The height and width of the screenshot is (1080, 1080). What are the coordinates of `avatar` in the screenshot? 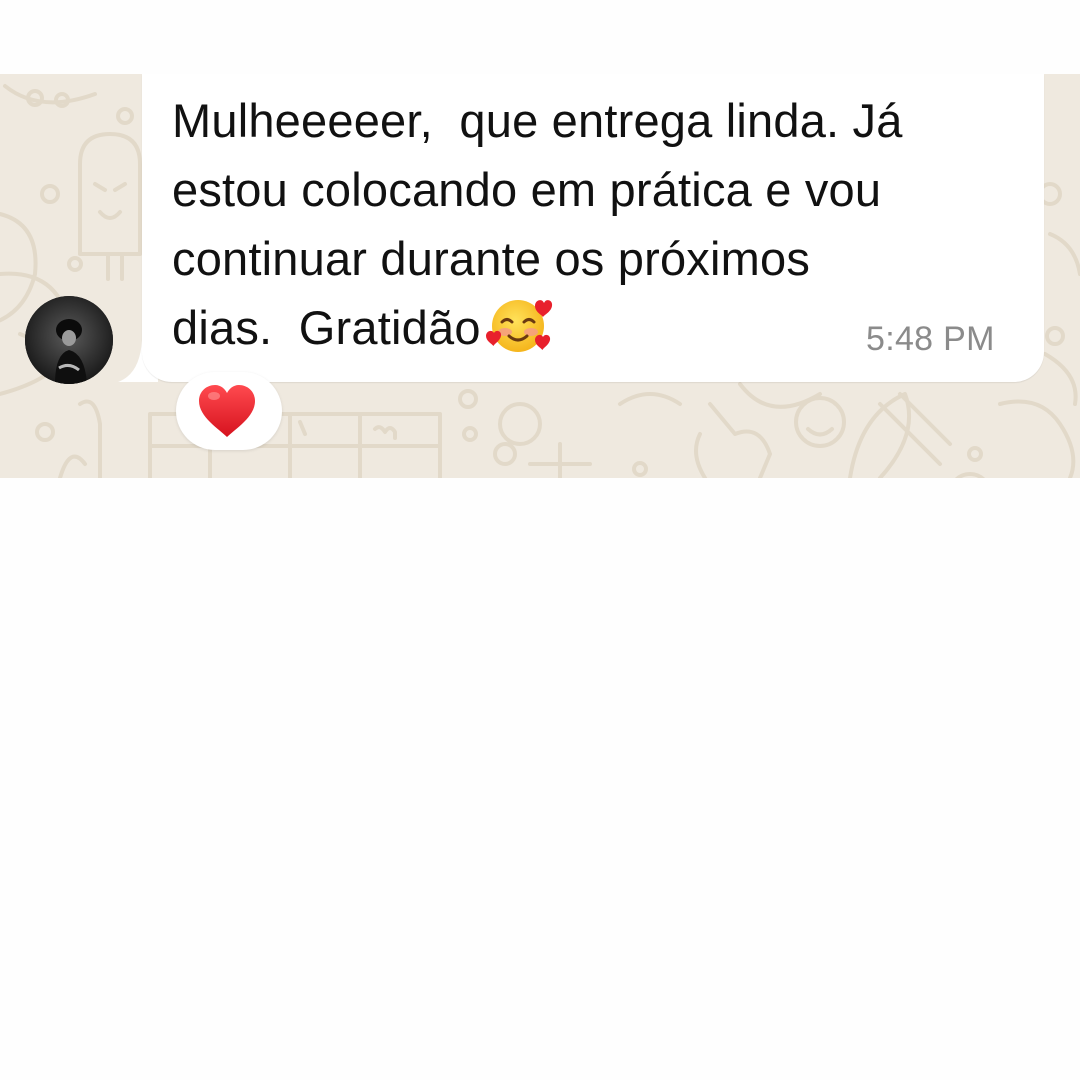 It's located at (69, 340).